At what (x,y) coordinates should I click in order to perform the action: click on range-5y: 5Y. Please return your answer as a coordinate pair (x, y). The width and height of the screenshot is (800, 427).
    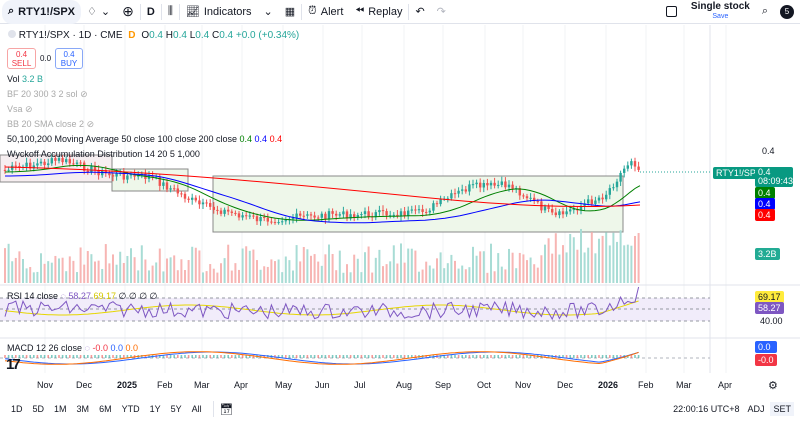
    Looking at the image, I should click on (176, 409).